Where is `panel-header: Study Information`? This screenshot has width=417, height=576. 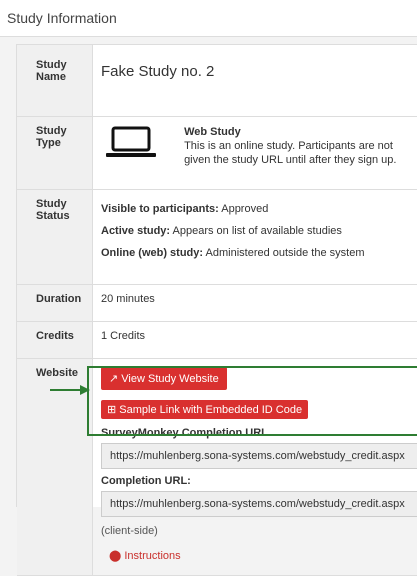
panel-header: Study Information is located at coordinates (208, 18).